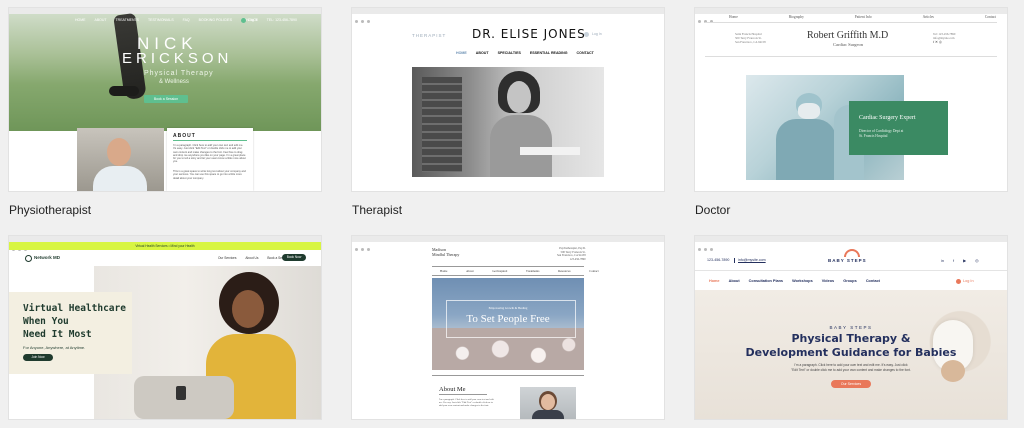 The width and height of the screenshot is (1024, 428). I want to click on nav-item-booking-policies: BOOKING POLICIES, so click(215, 20).